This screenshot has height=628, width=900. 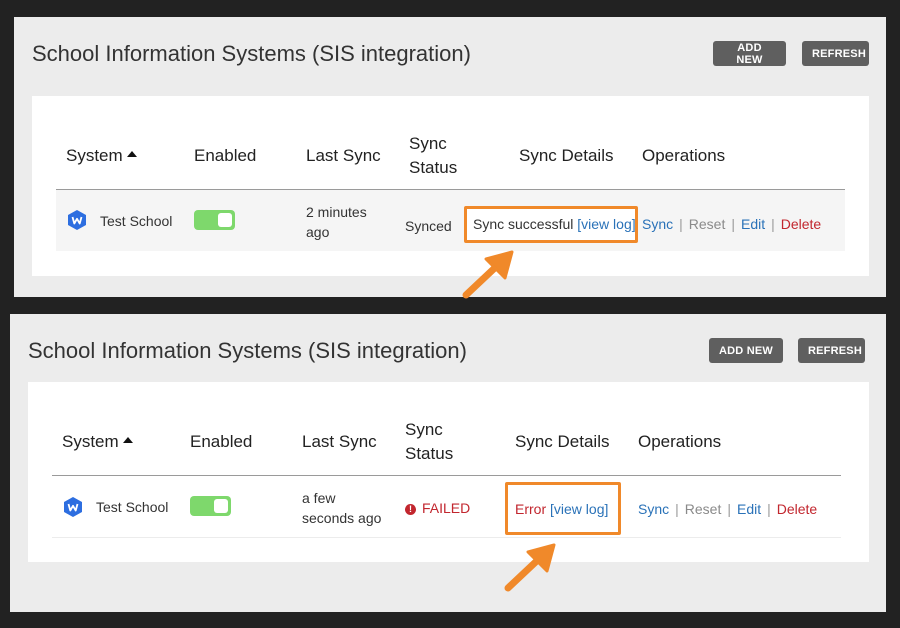 What do you see at coordinates (318, 232) in the screenshot?
I see `last-sync-line2: ago` at bounding box center [318, 232].